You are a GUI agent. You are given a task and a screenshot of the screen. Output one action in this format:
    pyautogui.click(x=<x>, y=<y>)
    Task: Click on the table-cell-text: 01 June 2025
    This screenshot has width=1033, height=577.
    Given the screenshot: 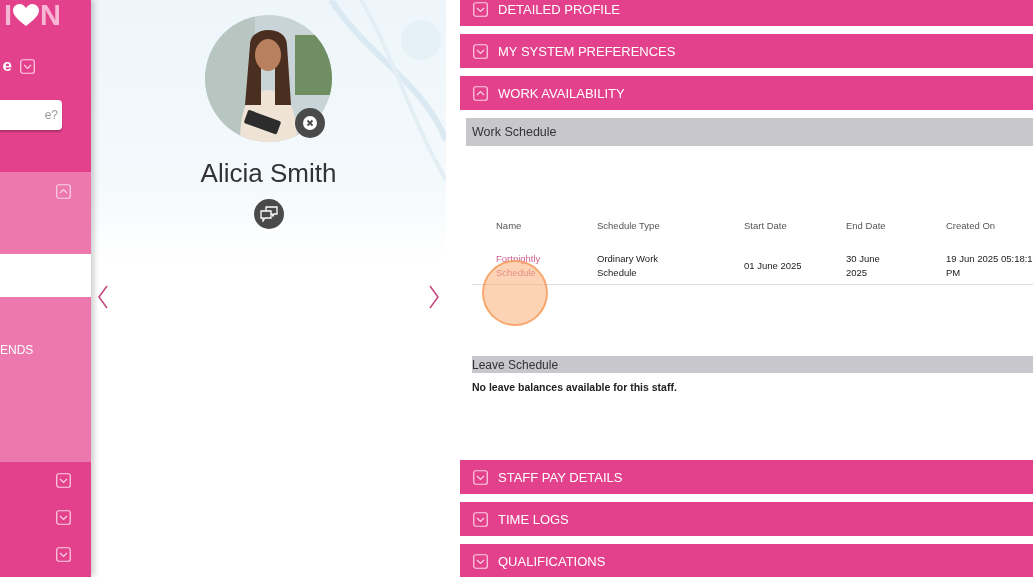 What is the action you would take?
    pyautogui.click(x=773, y=266)
    